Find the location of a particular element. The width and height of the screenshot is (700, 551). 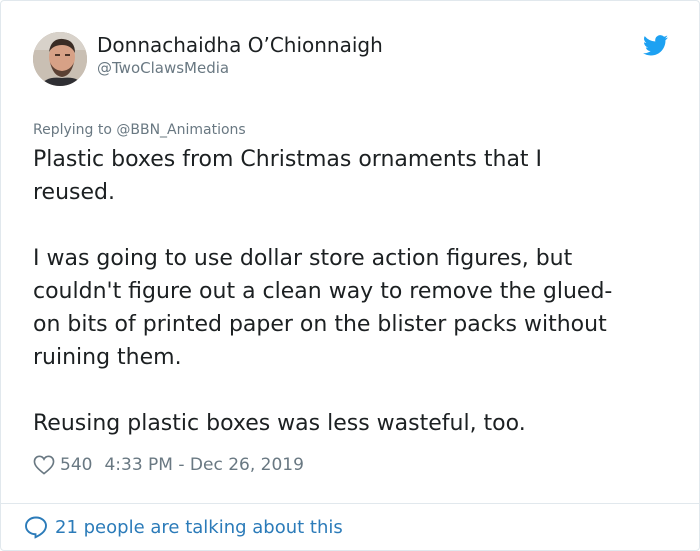

avatar-photo is located at coordinates (60, 59).